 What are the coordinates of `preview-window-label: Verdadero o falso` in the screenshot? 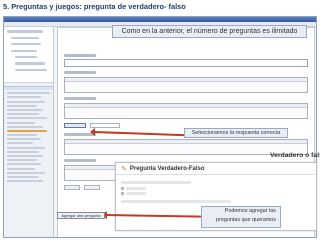 It's located at (295, 155).